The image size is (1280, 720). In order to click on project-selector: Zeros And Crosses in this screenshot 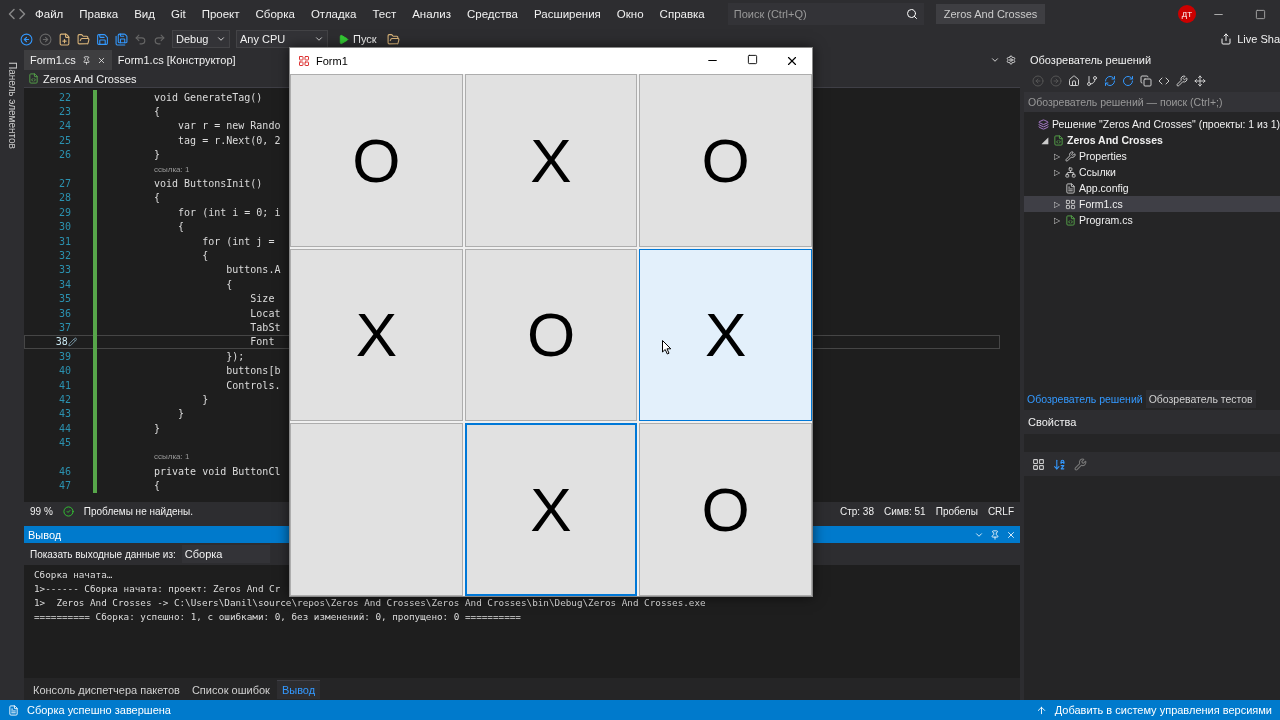, I will do `click(90, 78)`.